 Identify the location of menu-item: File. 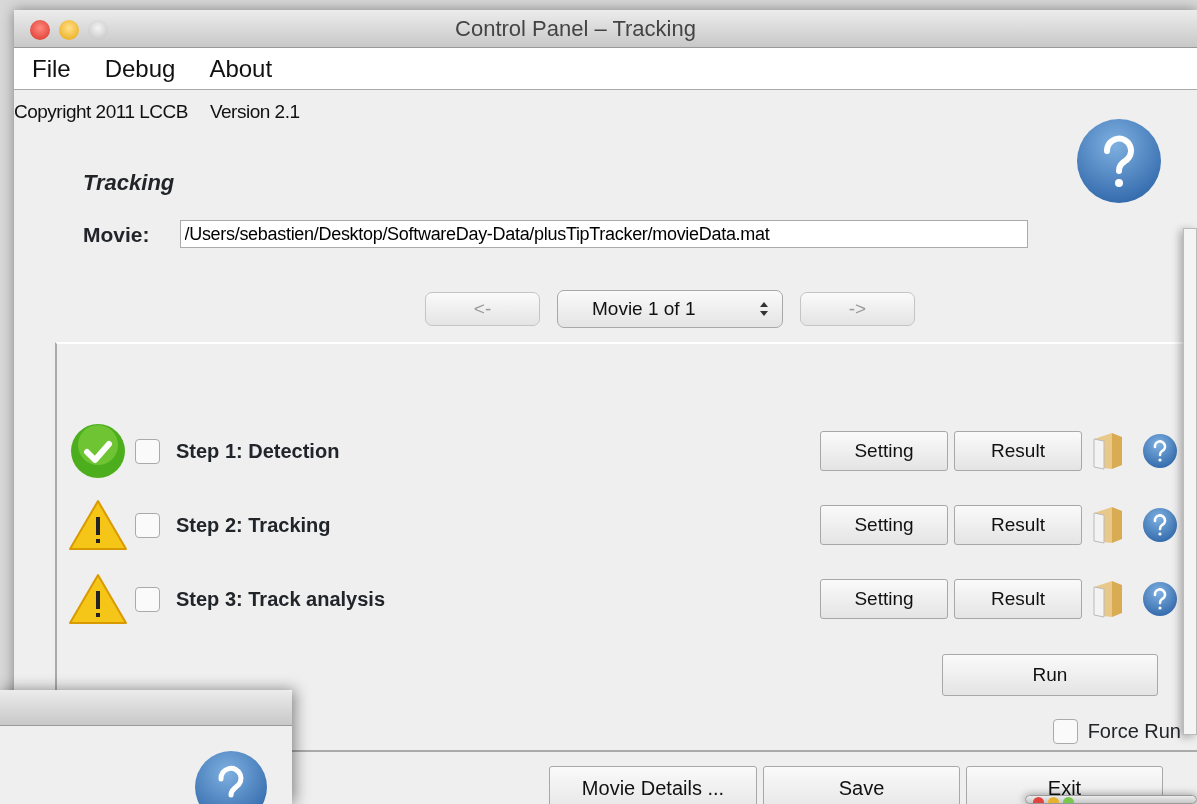
(51, 68).